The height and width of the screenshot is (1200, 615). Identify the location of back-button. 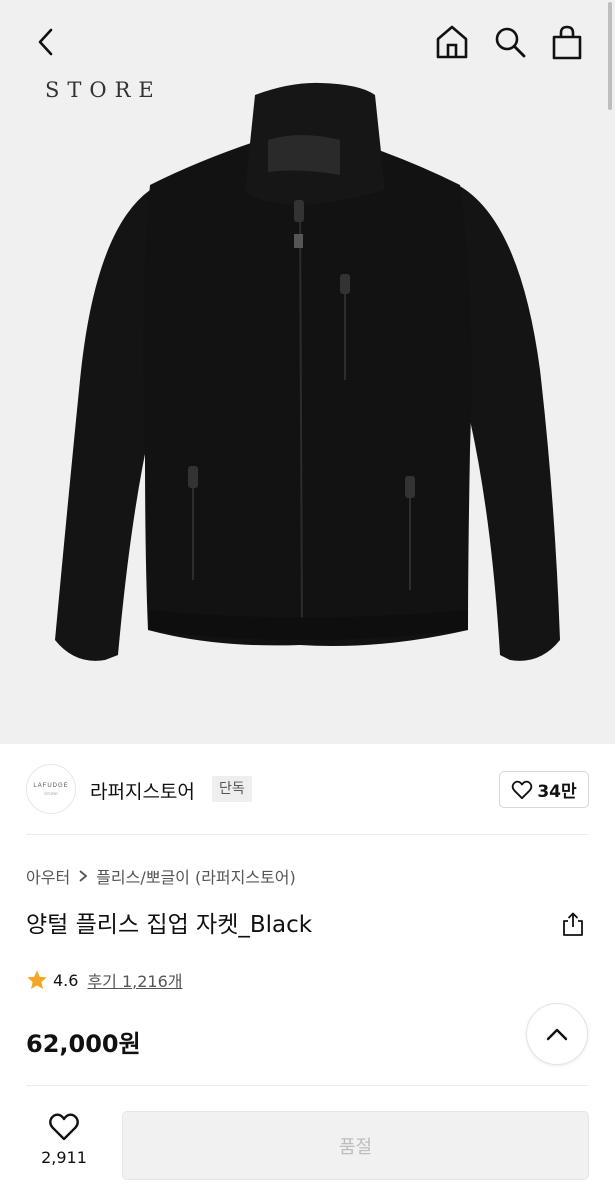
(46, 42).